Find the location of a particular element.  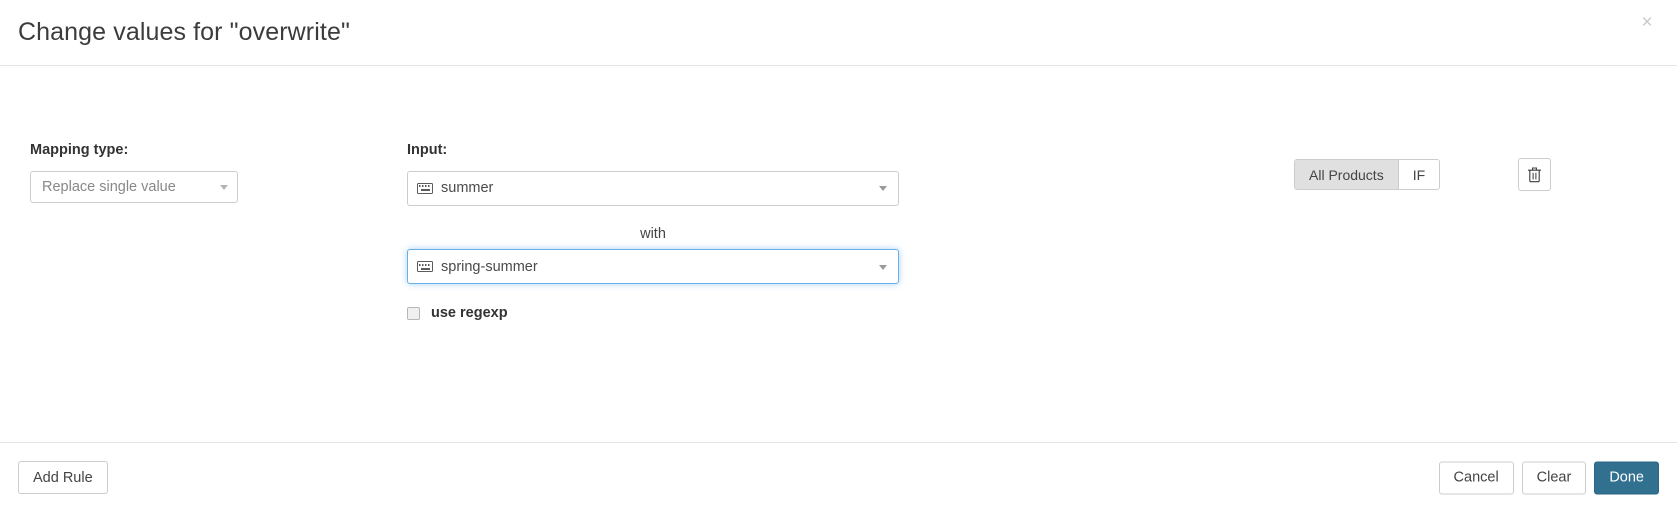

delete-rule-button is located at coordinates (1534, 174).